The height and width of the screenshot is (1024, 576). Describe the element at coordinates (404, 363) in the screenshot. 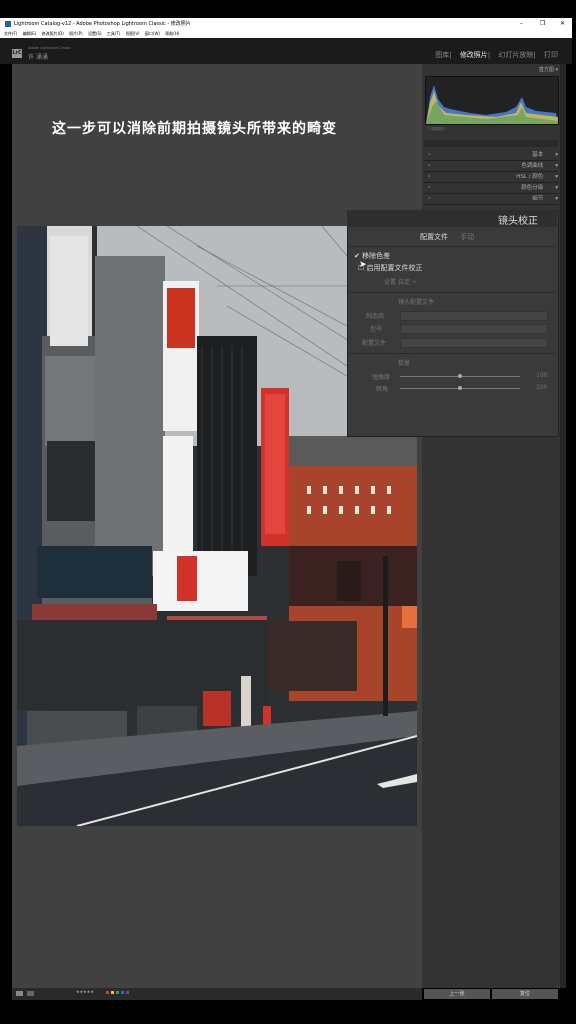

I see `amount-header: 数量` at that location.